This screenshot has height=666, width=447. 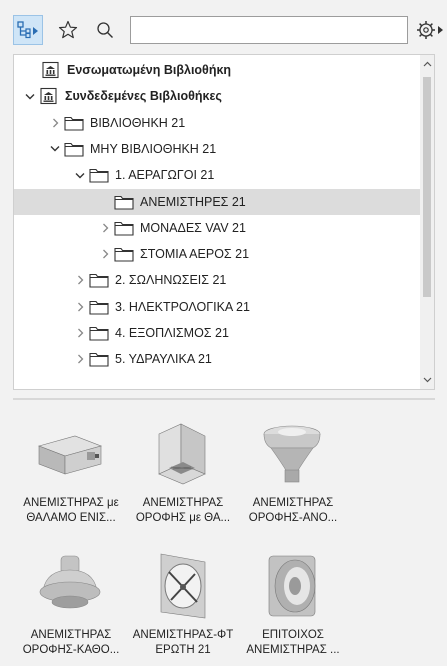 What do you see at coordinates (182, 586) in the screenshot?
I see `propeller-fan-icon` at bounding box center [182, 586].